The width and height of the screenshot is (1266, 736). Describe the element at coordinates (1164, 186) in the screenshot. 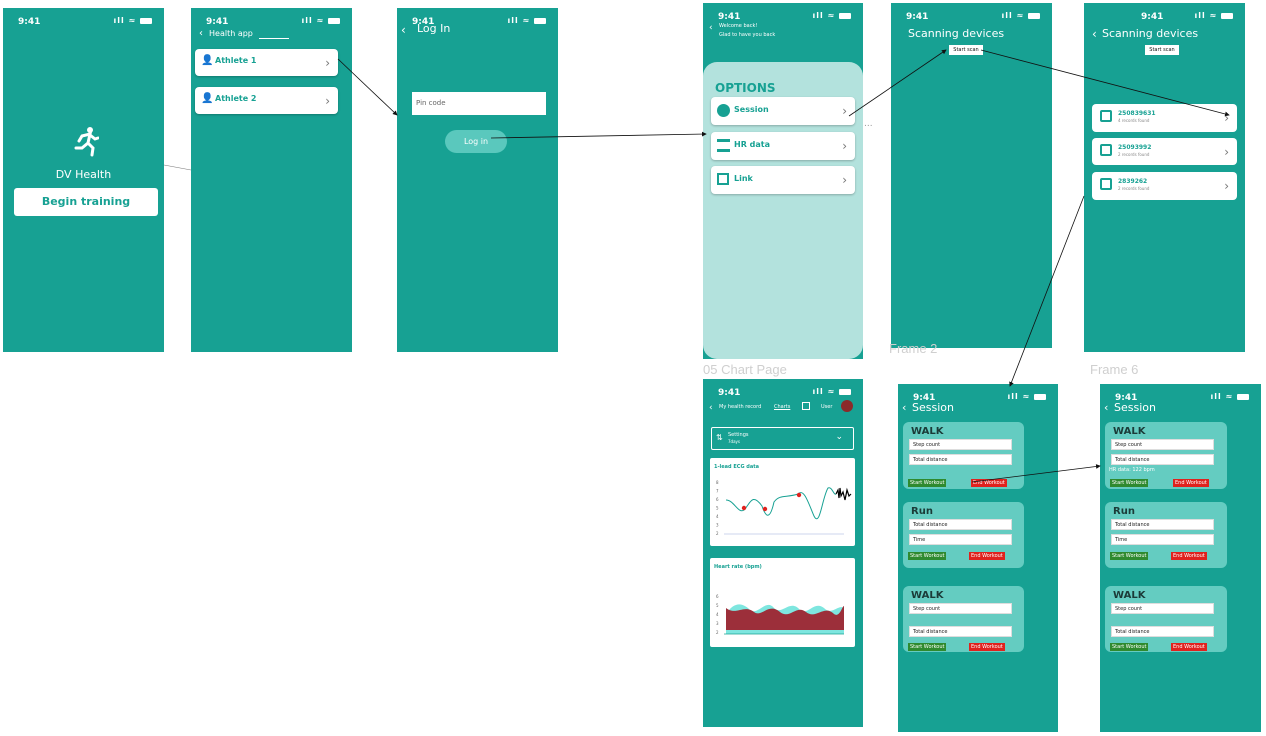

I see `device-row: 2839262 2 records found ›` at that location.